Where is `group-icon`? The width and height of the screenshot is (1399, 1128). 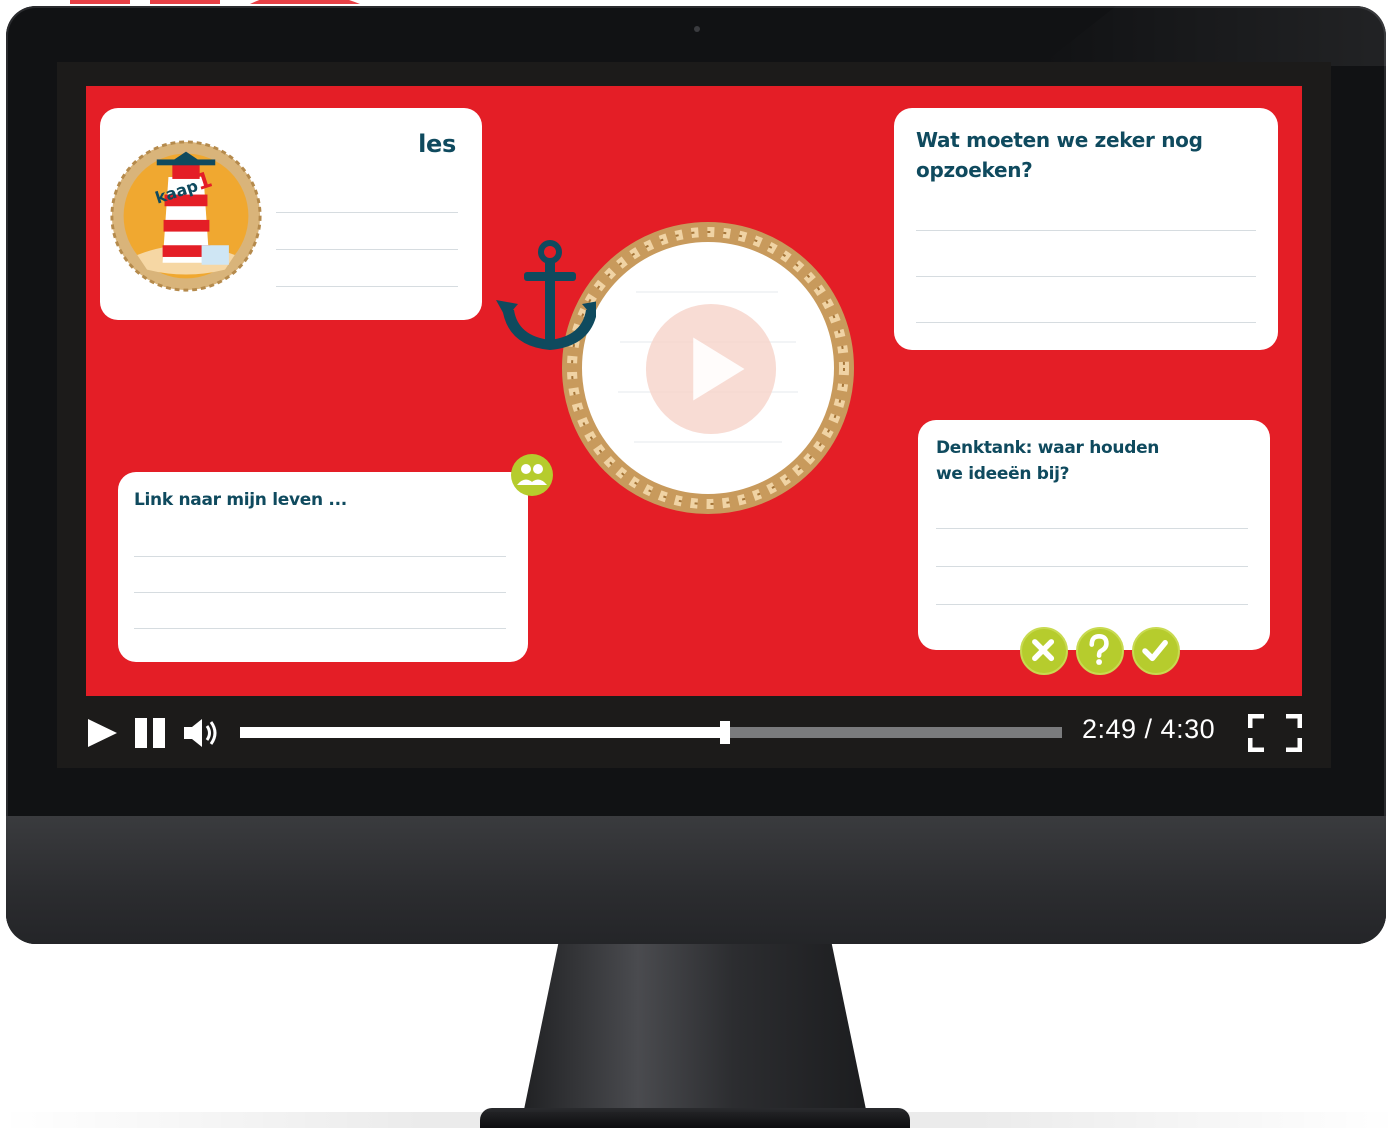 group-icon is located at coordinates (532, 475).